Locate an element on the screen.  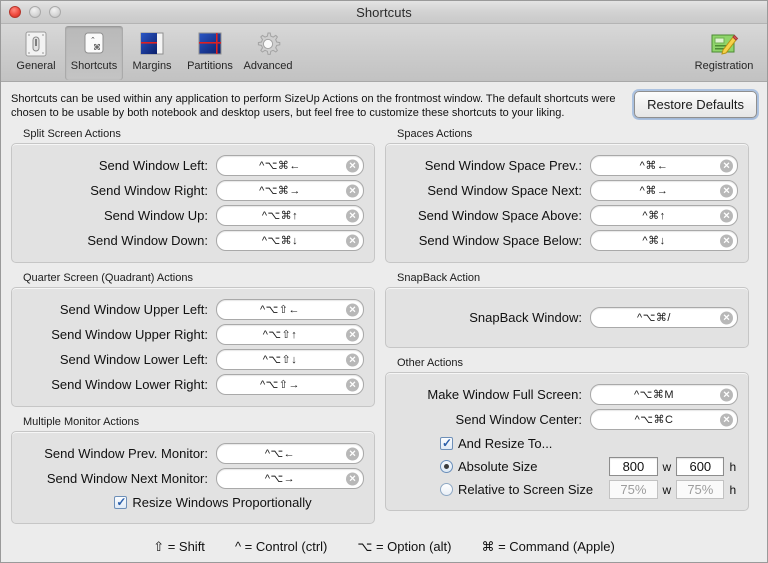
row-label: Send Window Down: is located at coordinates (147, 240).